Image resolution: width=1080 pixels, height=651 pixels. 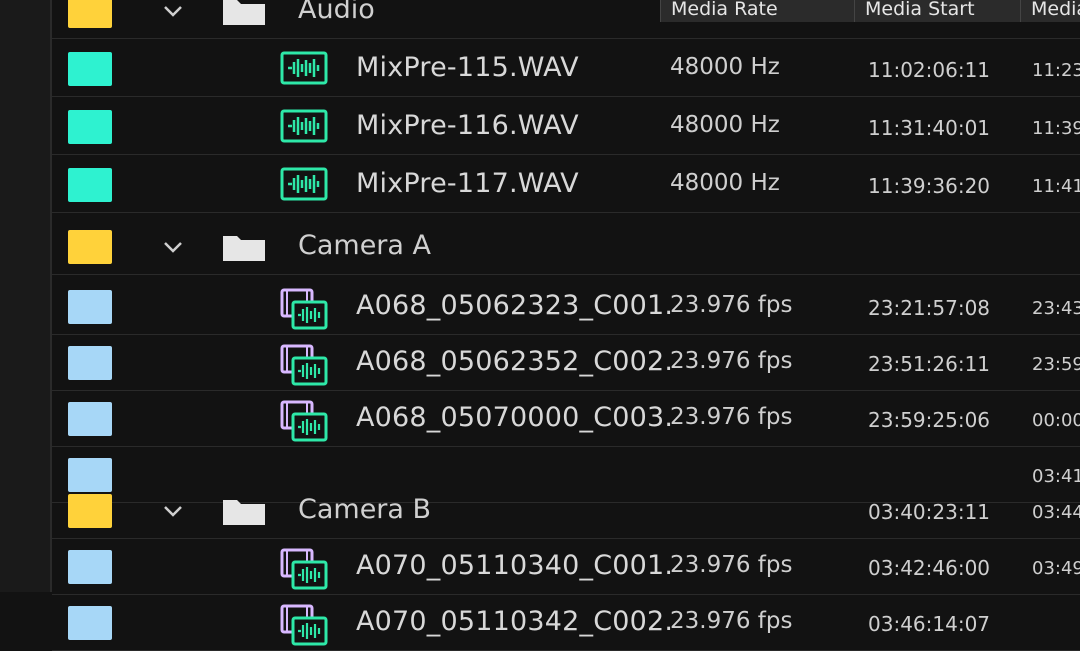 I want to click on clip-name: MixPre-115.WAV, so click(x=467, y=67).